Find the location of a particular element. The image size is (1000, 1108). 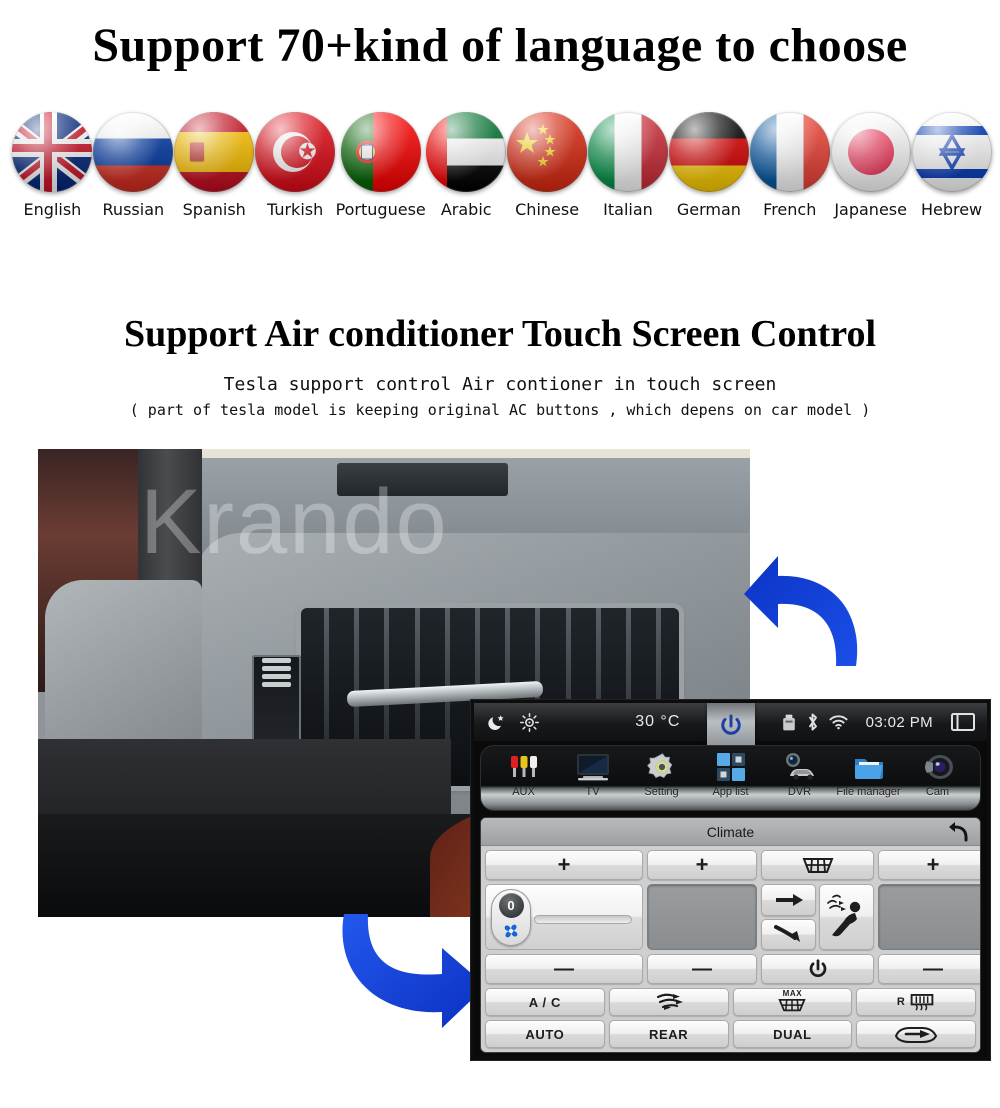

flag-item-italian: Italian is located at coordinates (628, 165).